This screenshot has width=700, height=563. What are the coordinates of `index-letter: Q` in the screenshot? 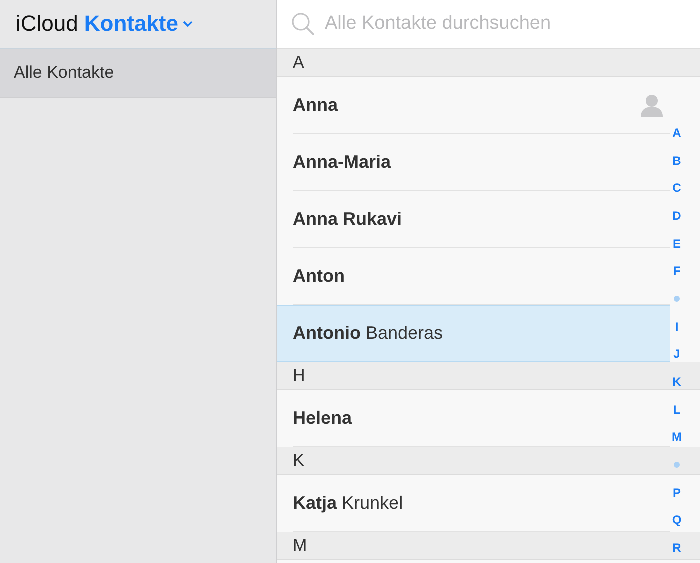 It's located at (677, 520).